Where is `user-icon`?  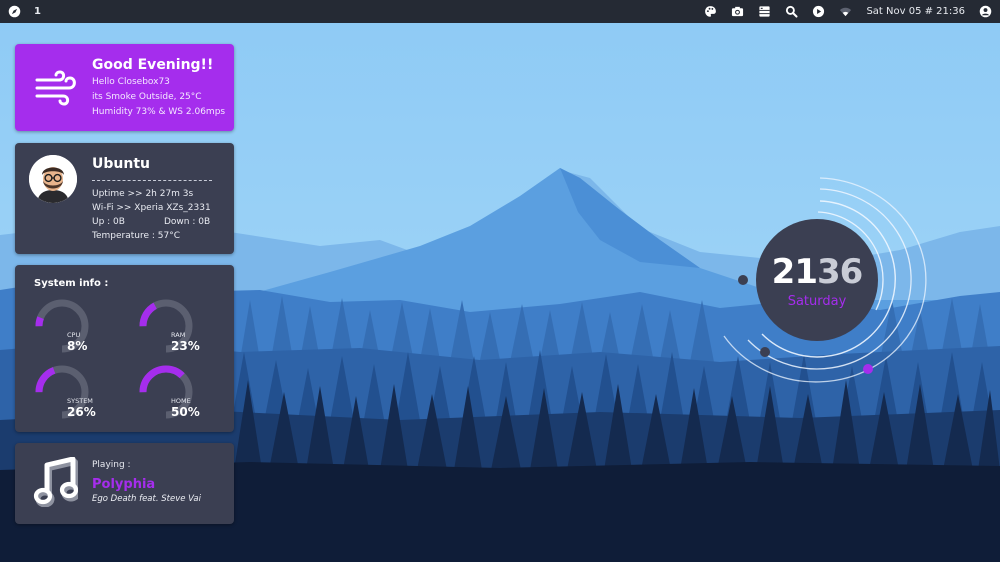
user-icon is located at coordinates (985, 11).